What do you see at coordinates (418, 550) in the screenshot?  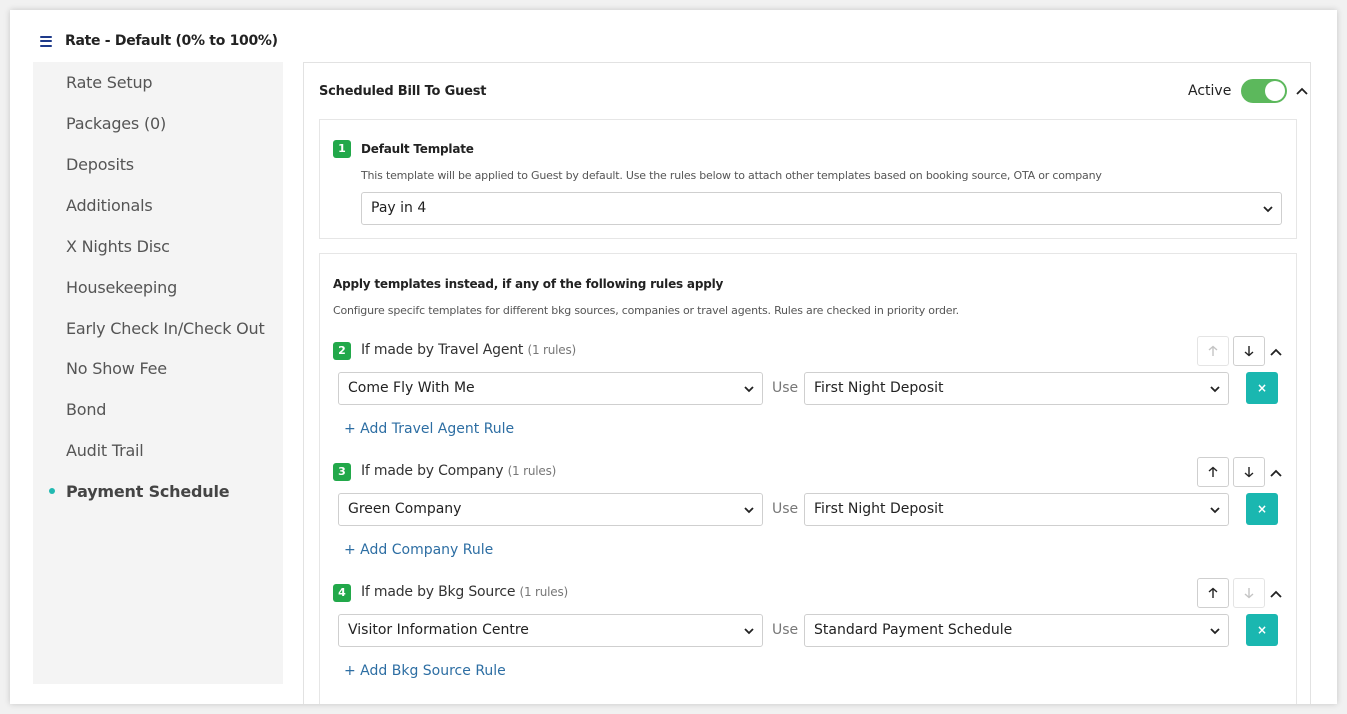 I see `add-company-rule-link: + Add Company Rule` at bounding box center [418, 550].